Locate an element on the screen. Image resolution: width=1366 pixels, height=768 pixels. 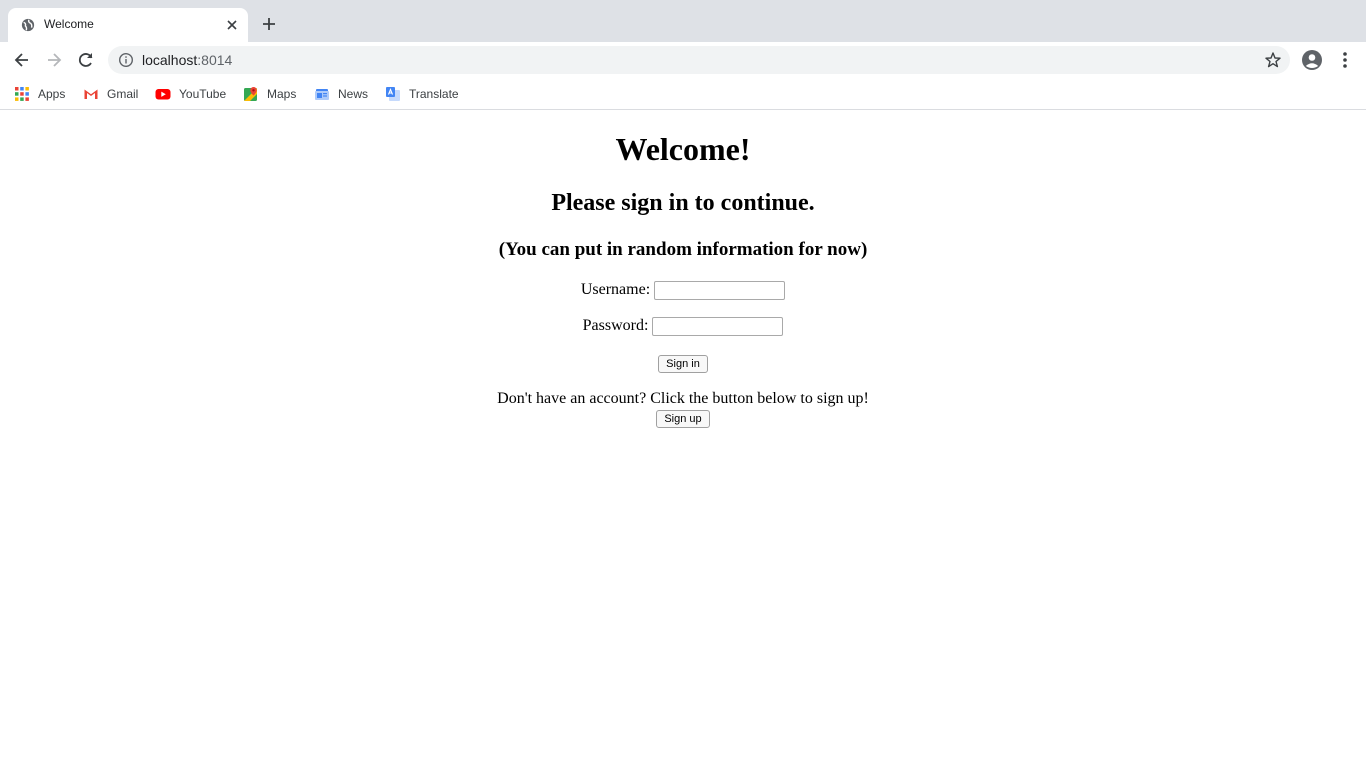
back-icon is located at coordinates (22, 60).